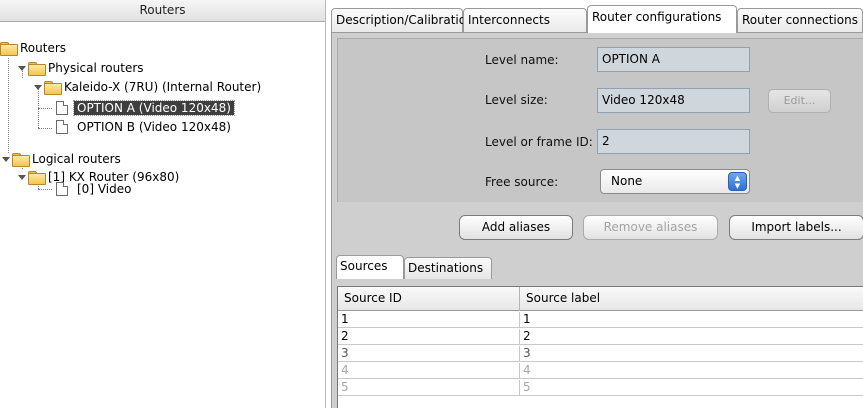 The width and height of the screenshot is (863, 408). I want to click on tab-sources: Sources, so click(370, 267).